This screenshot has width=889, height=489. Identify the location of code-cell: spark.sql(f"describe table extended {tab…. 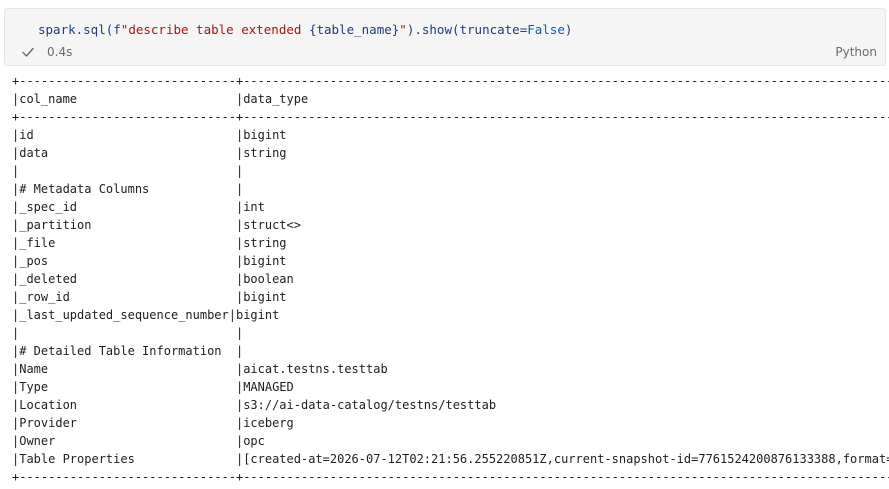
(445, 37).